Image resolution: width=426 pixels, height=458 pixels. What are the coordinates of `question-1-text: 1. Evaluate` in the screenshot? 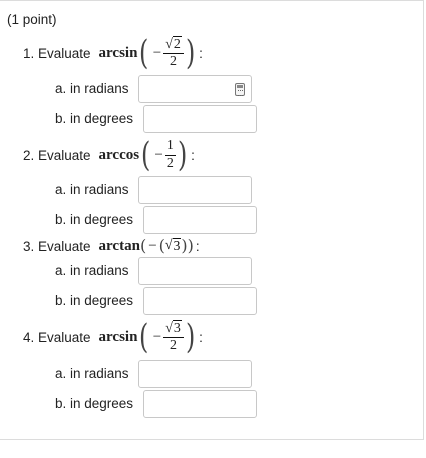 It's located at (57, 53).